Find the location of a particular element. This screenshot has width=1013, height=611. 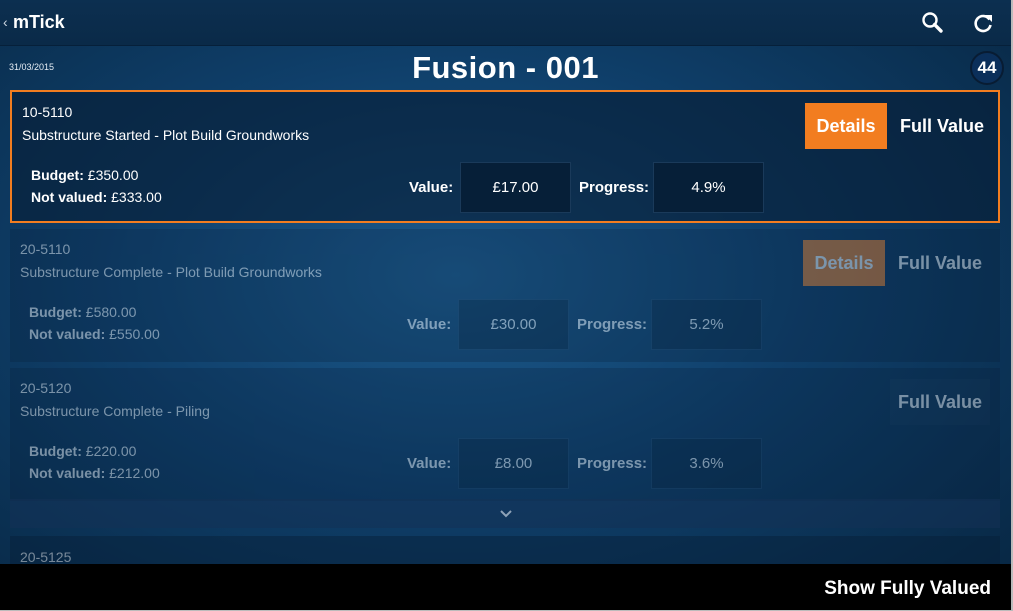

budget-value: £350.00 is located at coordinates (113, 175).